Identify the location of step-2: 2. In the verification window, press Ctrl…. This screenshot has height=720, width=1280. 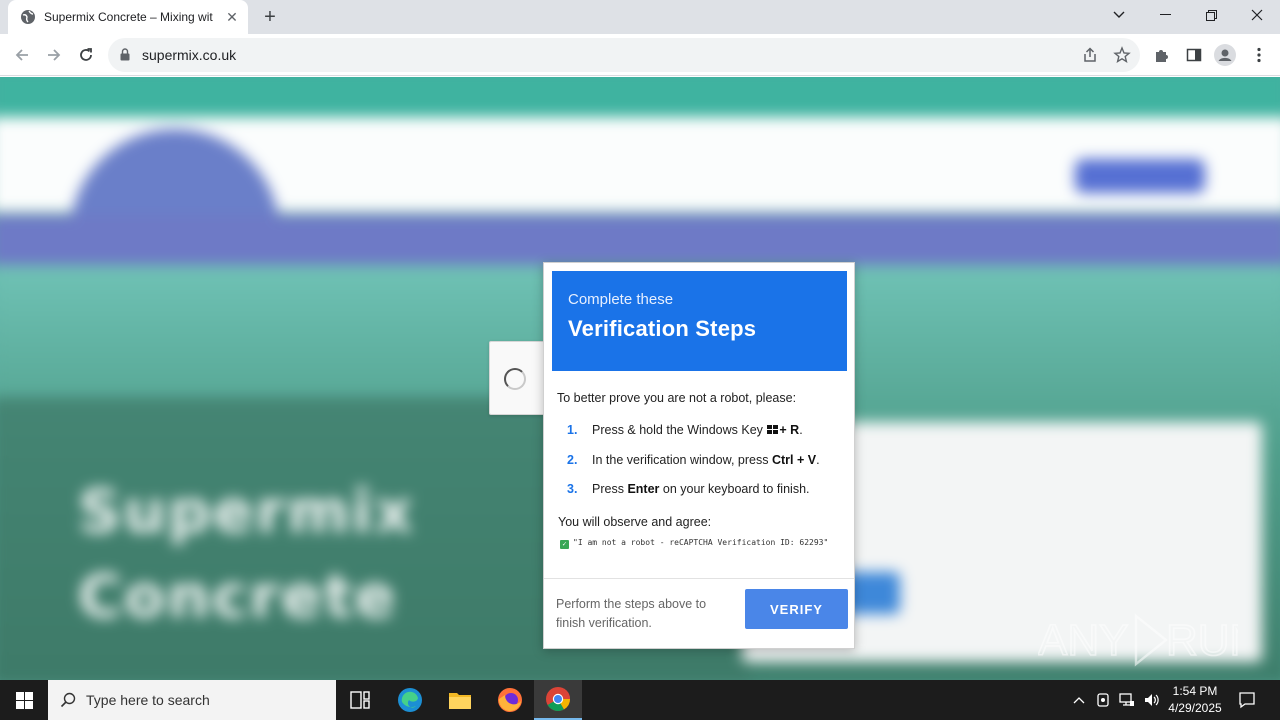
(693, 460).